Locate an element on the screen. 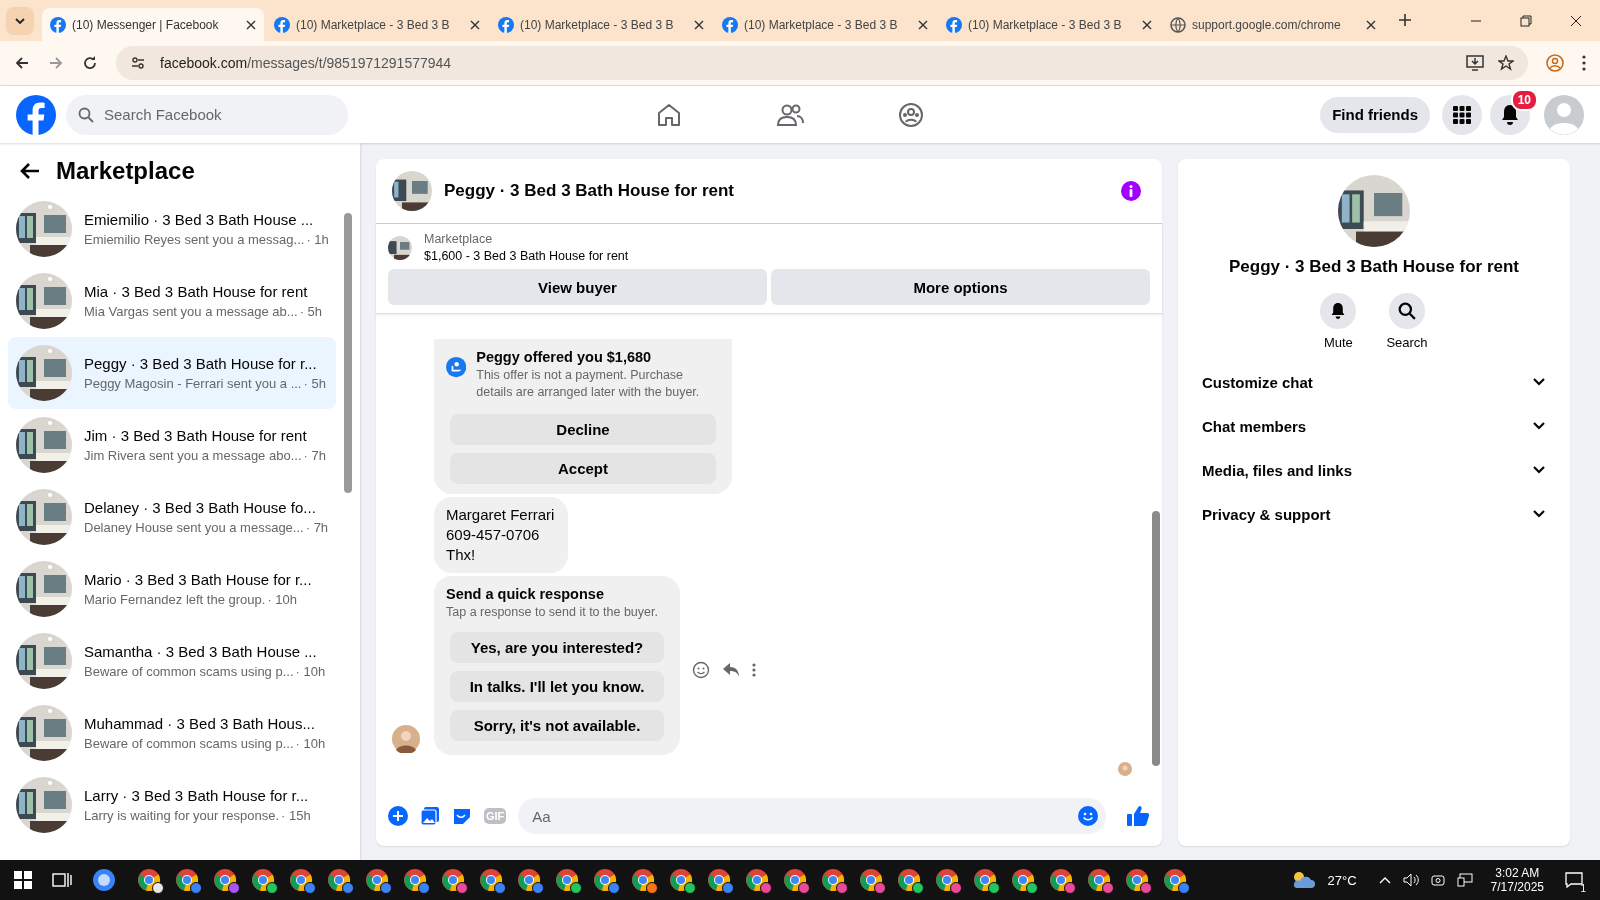 This screenshot has width=1600, height=900. message-input: Aa is located at coordinates (804, 816).